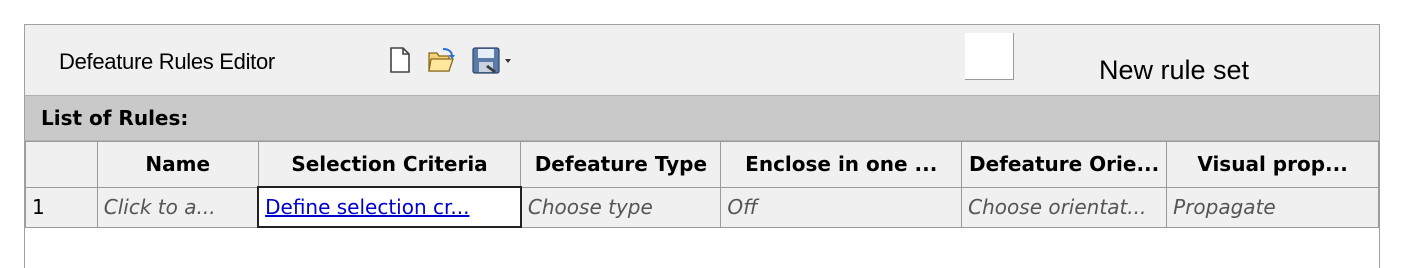 This screenshot has width=1411, height=268. Describe the element at coordinates (167, 61) in the screenshot. I see `editor-title: Defeature Rules Editor` at that location.